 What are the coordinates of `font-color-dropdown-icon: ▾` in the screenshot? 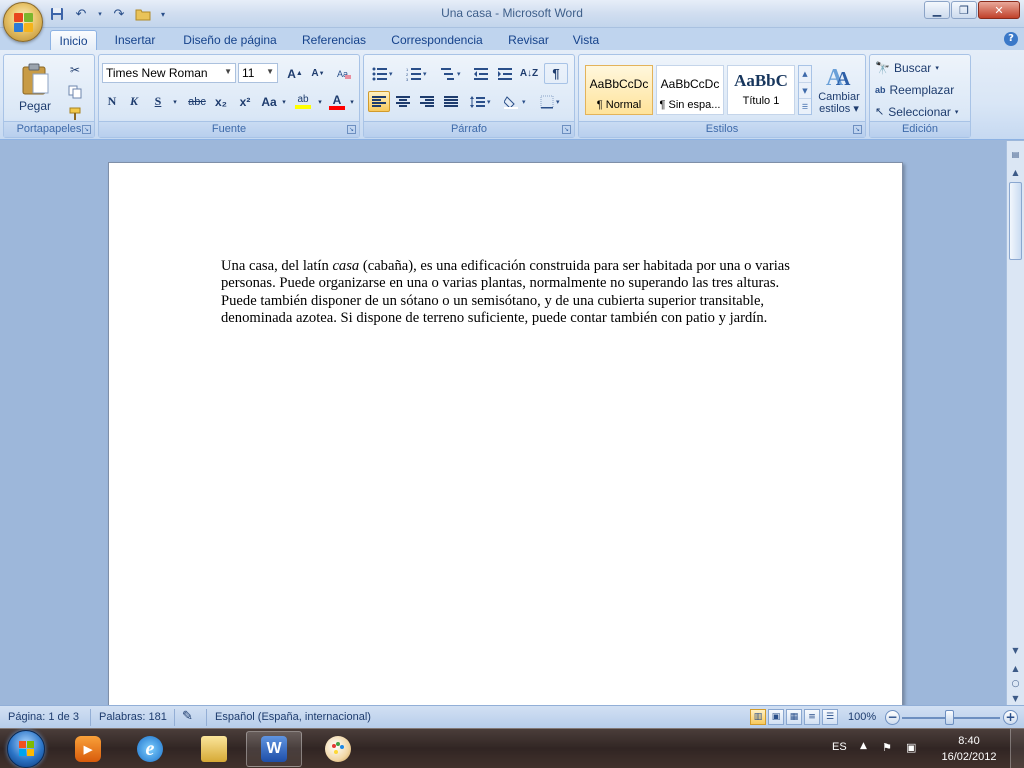 It's located at (352, 101).